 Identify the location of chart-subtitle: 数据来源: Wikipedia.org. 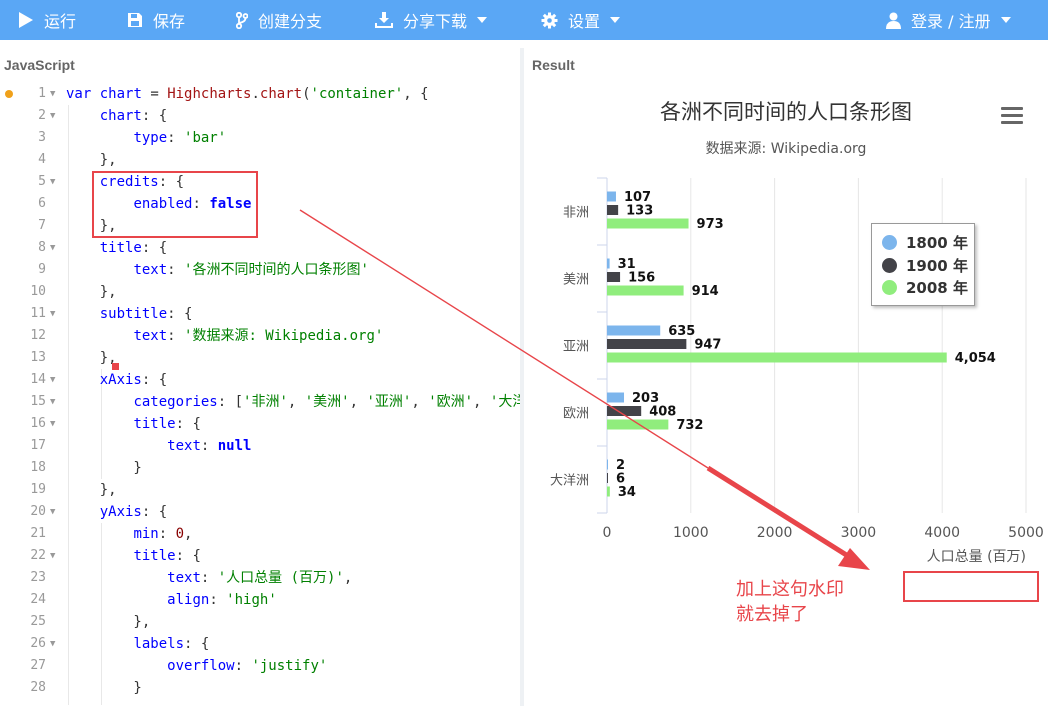
(786, 149).